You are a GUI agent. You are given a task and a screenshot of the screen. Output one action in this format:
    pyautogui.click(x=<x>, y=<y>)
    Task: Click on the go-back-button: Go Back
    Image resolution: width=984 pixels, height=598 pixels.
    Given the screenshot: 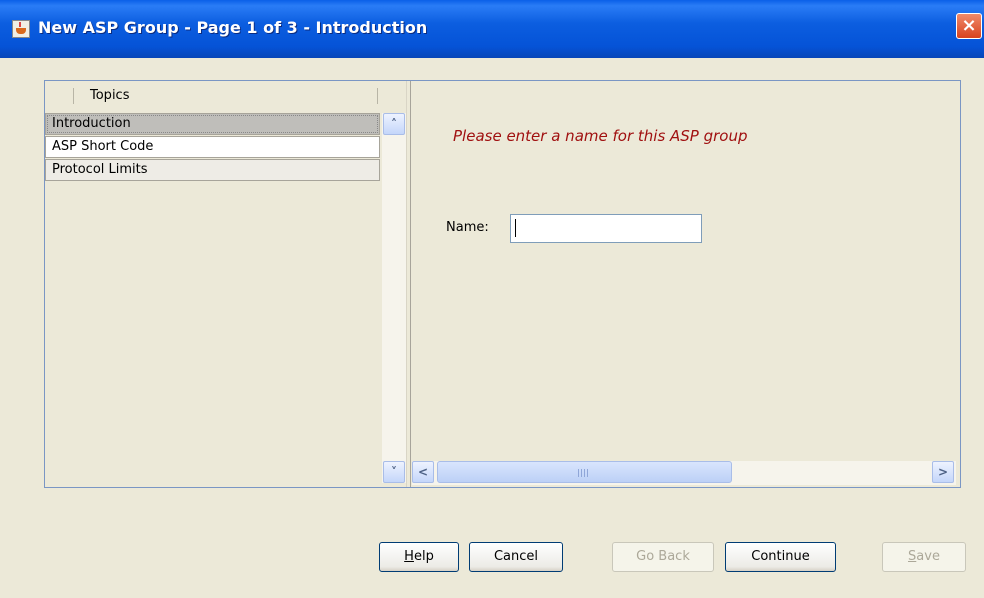 What is the action you would take?
    pyautogui.click(x=663, y=557)
    